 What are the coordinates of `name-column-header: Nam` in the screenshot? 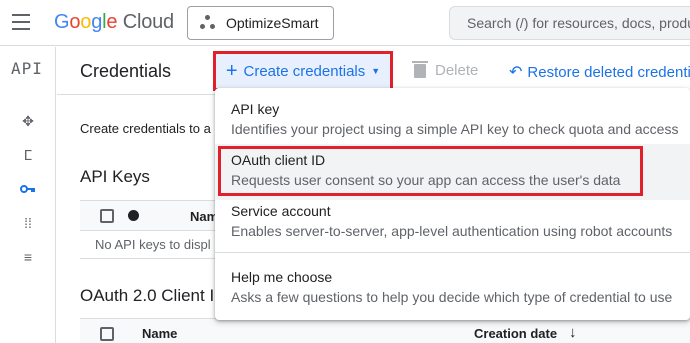 It's located at (204, 216).